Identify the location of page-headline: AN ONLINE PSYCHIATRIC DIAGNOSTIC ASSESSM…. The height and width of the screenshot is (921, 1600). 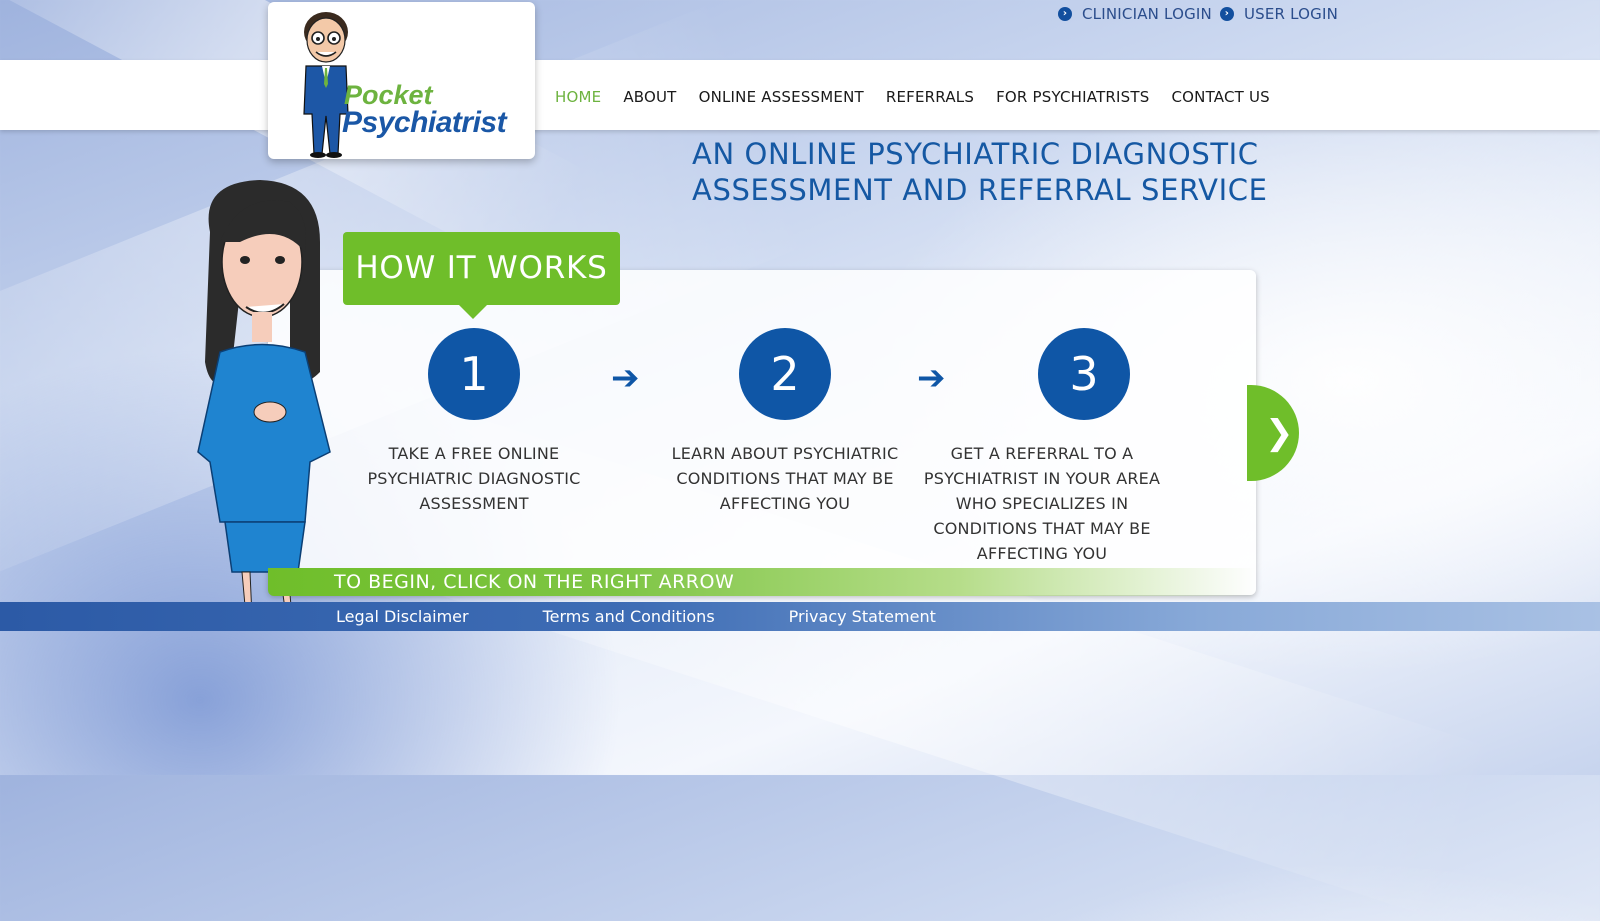
(1012, 172).